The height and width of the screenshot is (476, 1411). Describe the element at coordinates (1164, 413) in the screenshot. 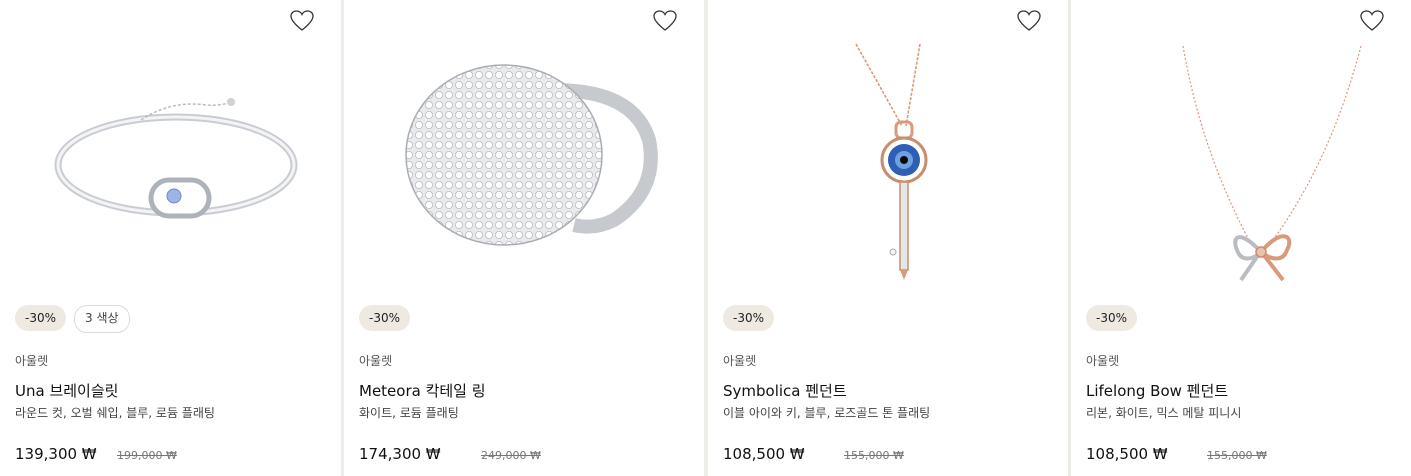

I see `product-description: 리본, 화이트, 믹스 메탈 피니시` at that location.